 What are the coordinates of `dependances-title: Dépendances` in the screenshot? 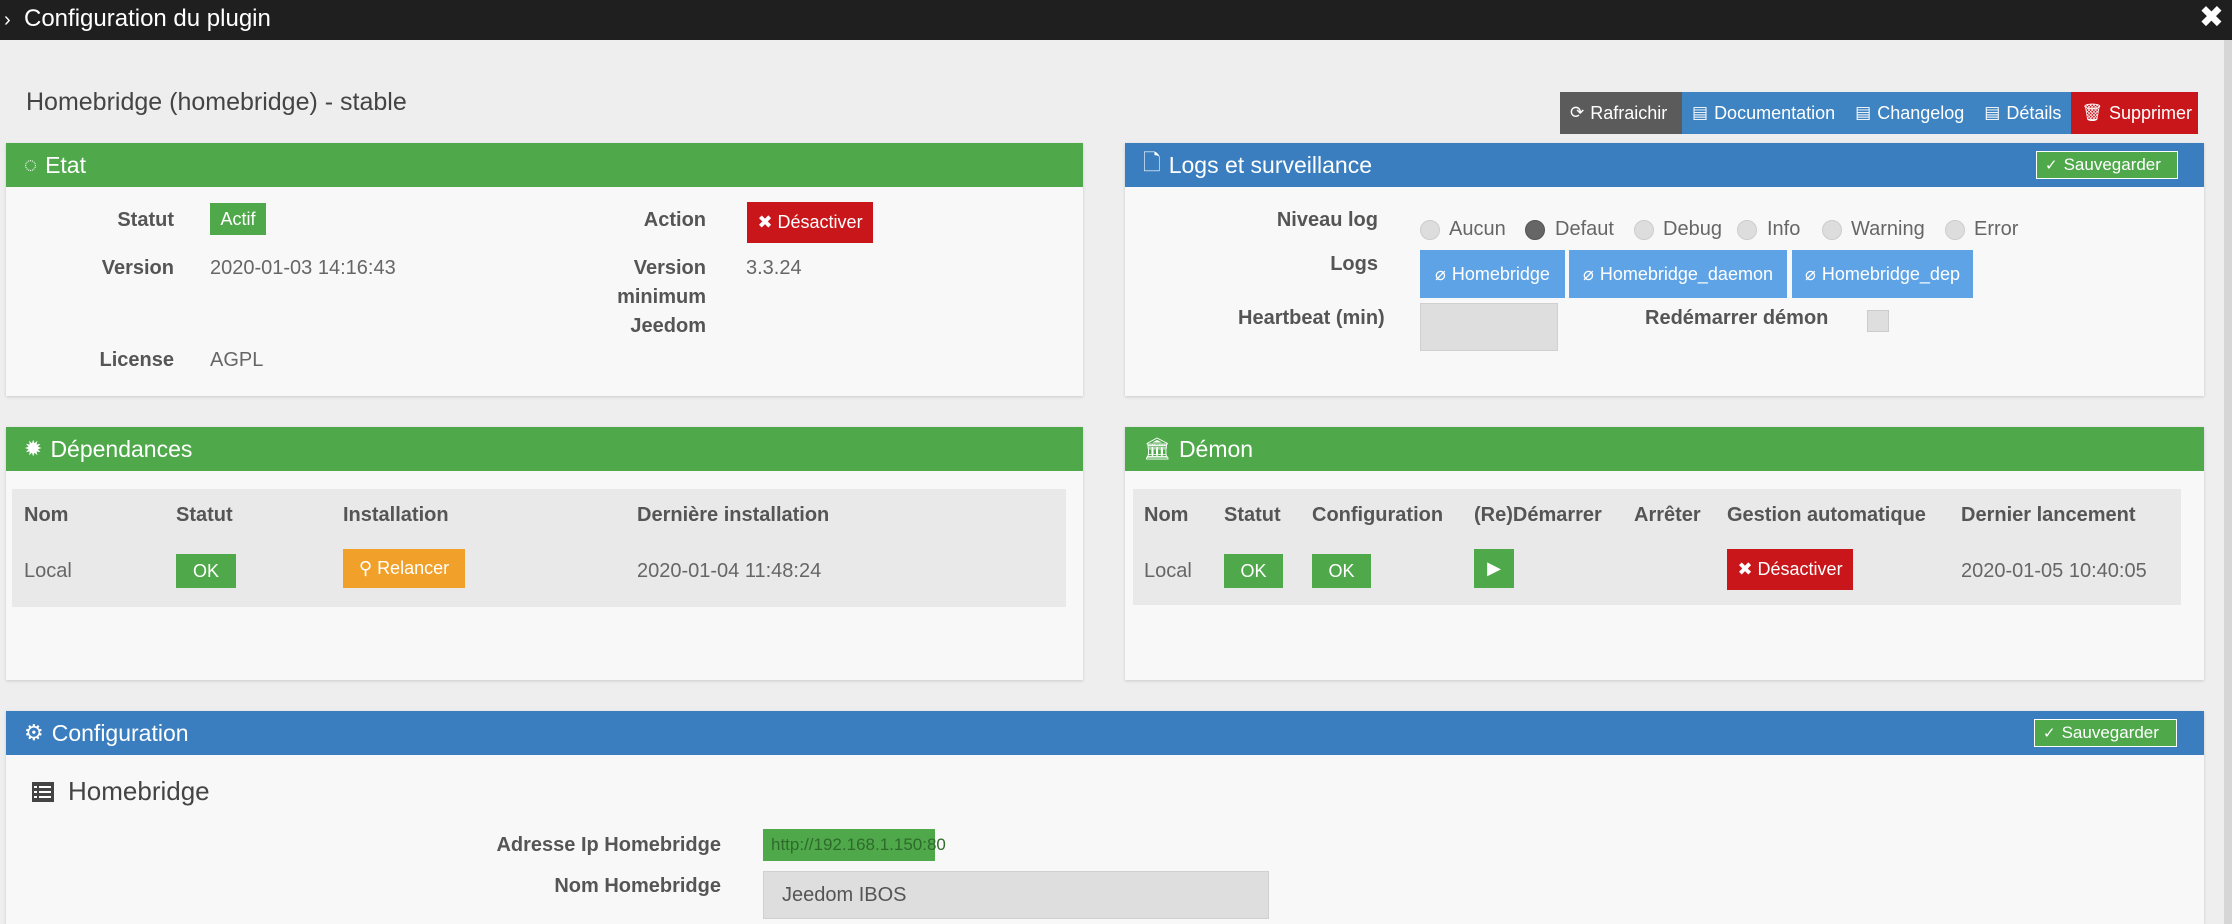 It's located at (121, 448).